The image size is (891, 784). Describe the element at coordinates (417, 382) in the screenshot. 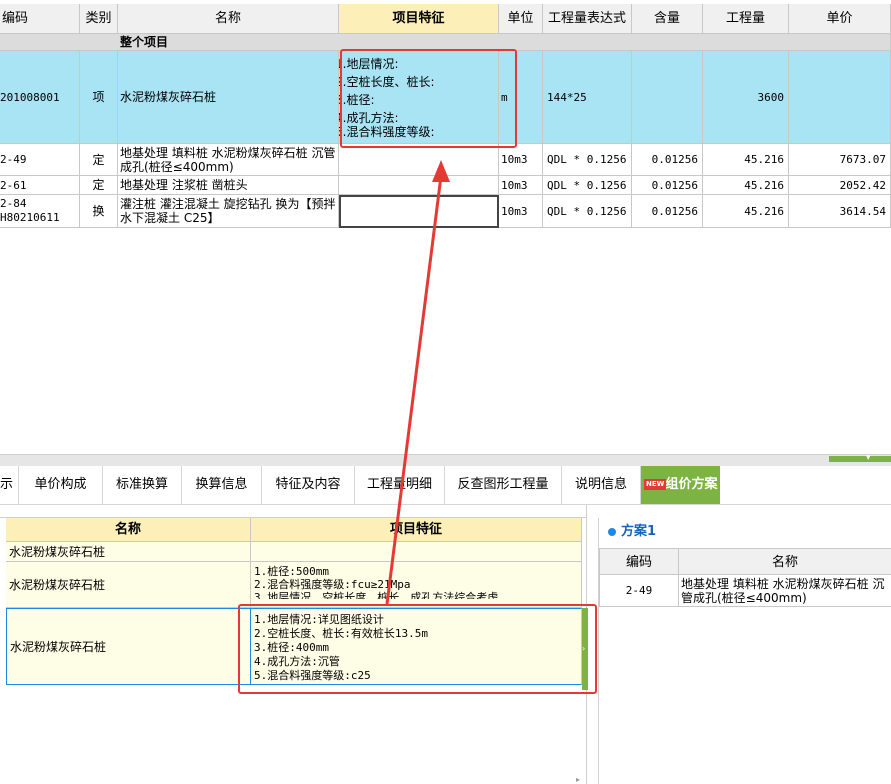

I see `annotation-arrow` at that location.